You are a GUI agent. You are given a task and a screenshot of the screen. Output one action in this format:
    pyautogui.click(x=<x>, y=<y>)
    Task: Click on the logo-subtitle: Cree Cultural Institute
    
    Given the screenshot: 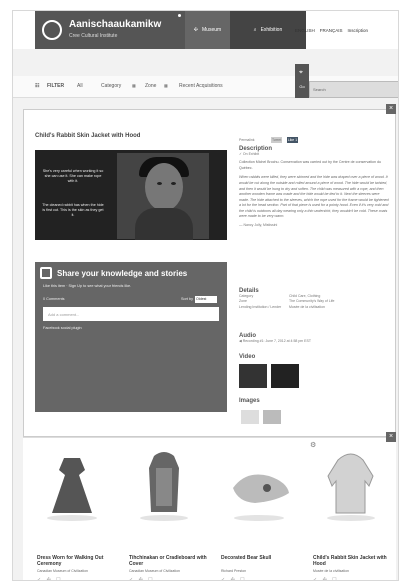 What is the action you would take?
    pyautogui.click(x=93, y=36)
    